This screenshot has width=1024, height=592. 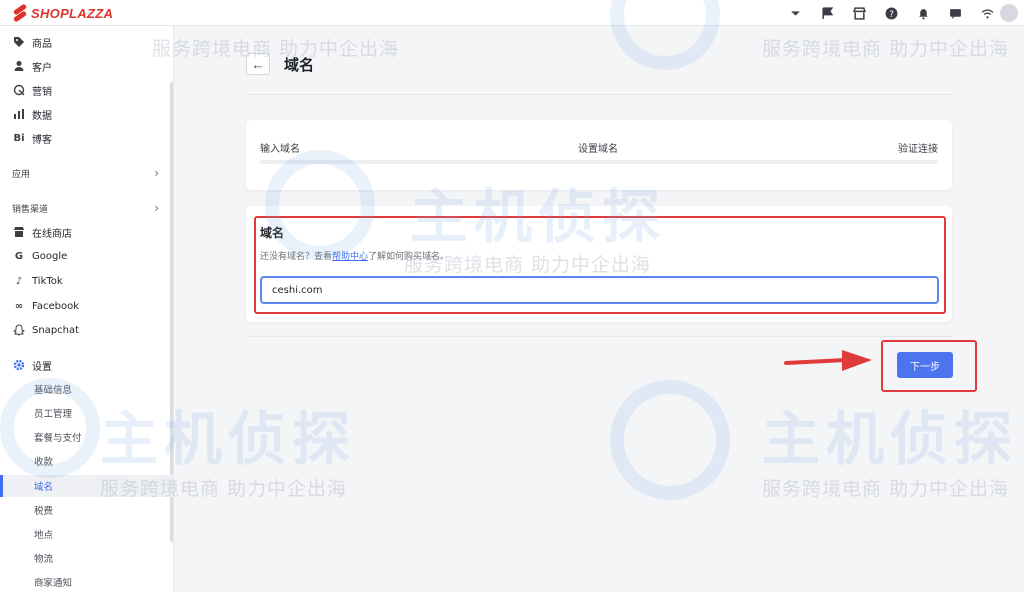 I want to click on sidebar-item-blog: Bi 博客, so click(x=32, y=138).